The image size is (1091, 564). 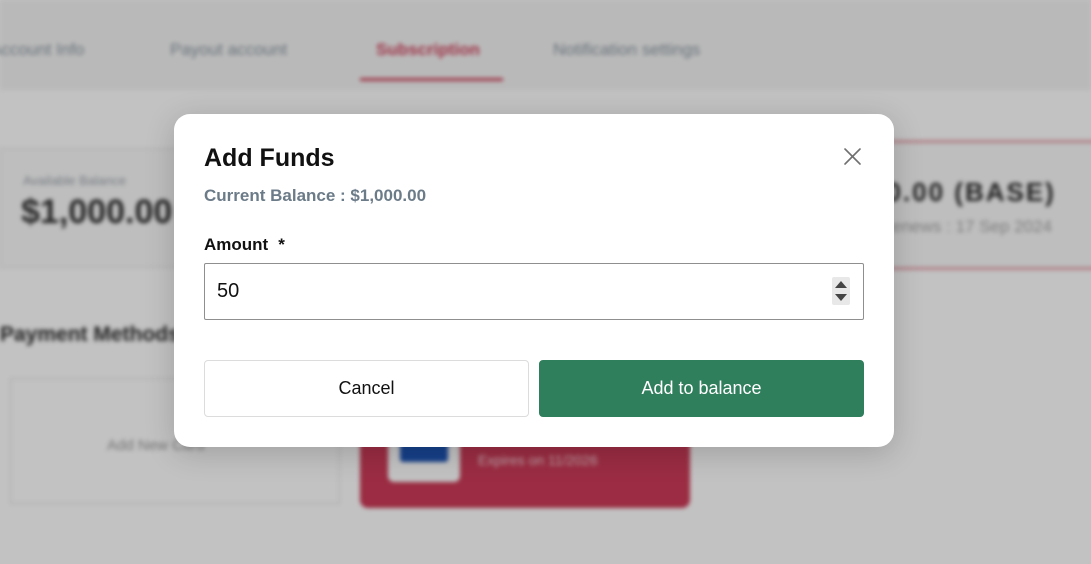 What do you see at coordinates (841, 297) in the screenshot?
I see `chevron-down-icon` at bounding box center [841, 297].